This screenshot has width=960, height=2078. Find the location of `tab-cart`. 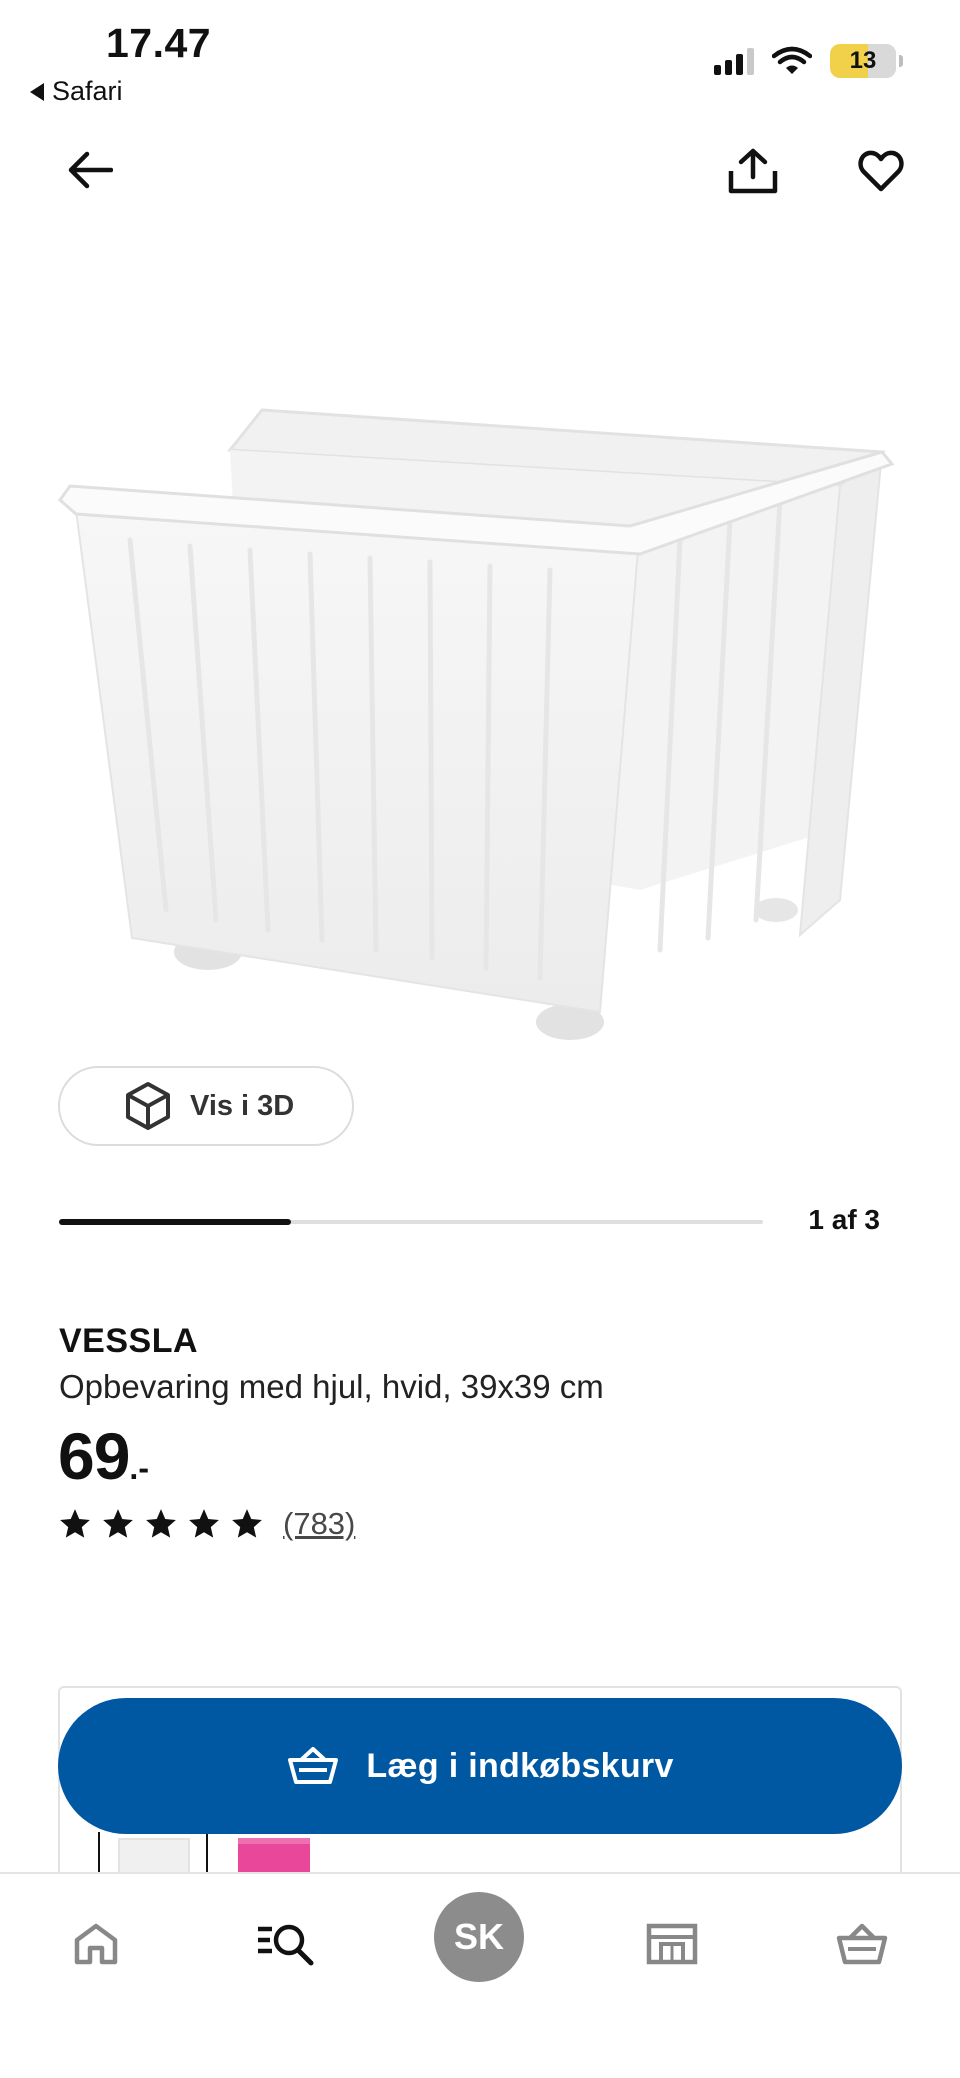

tab-cart is located at coordinates (862, 1944).